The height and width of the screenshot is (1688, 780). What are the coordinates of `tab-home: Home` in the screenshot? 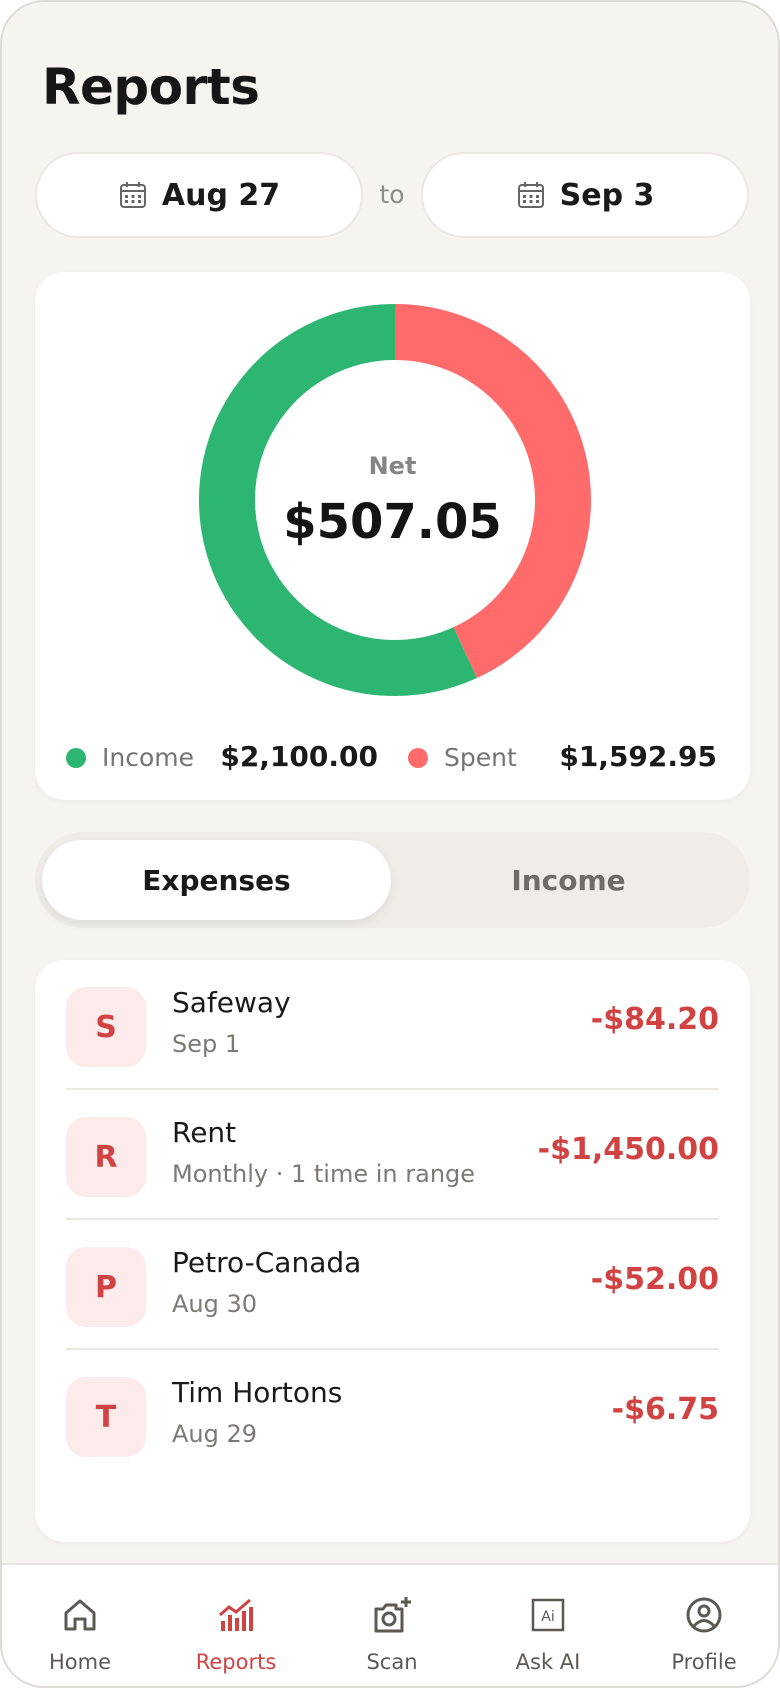 It's located at (80, 1625).